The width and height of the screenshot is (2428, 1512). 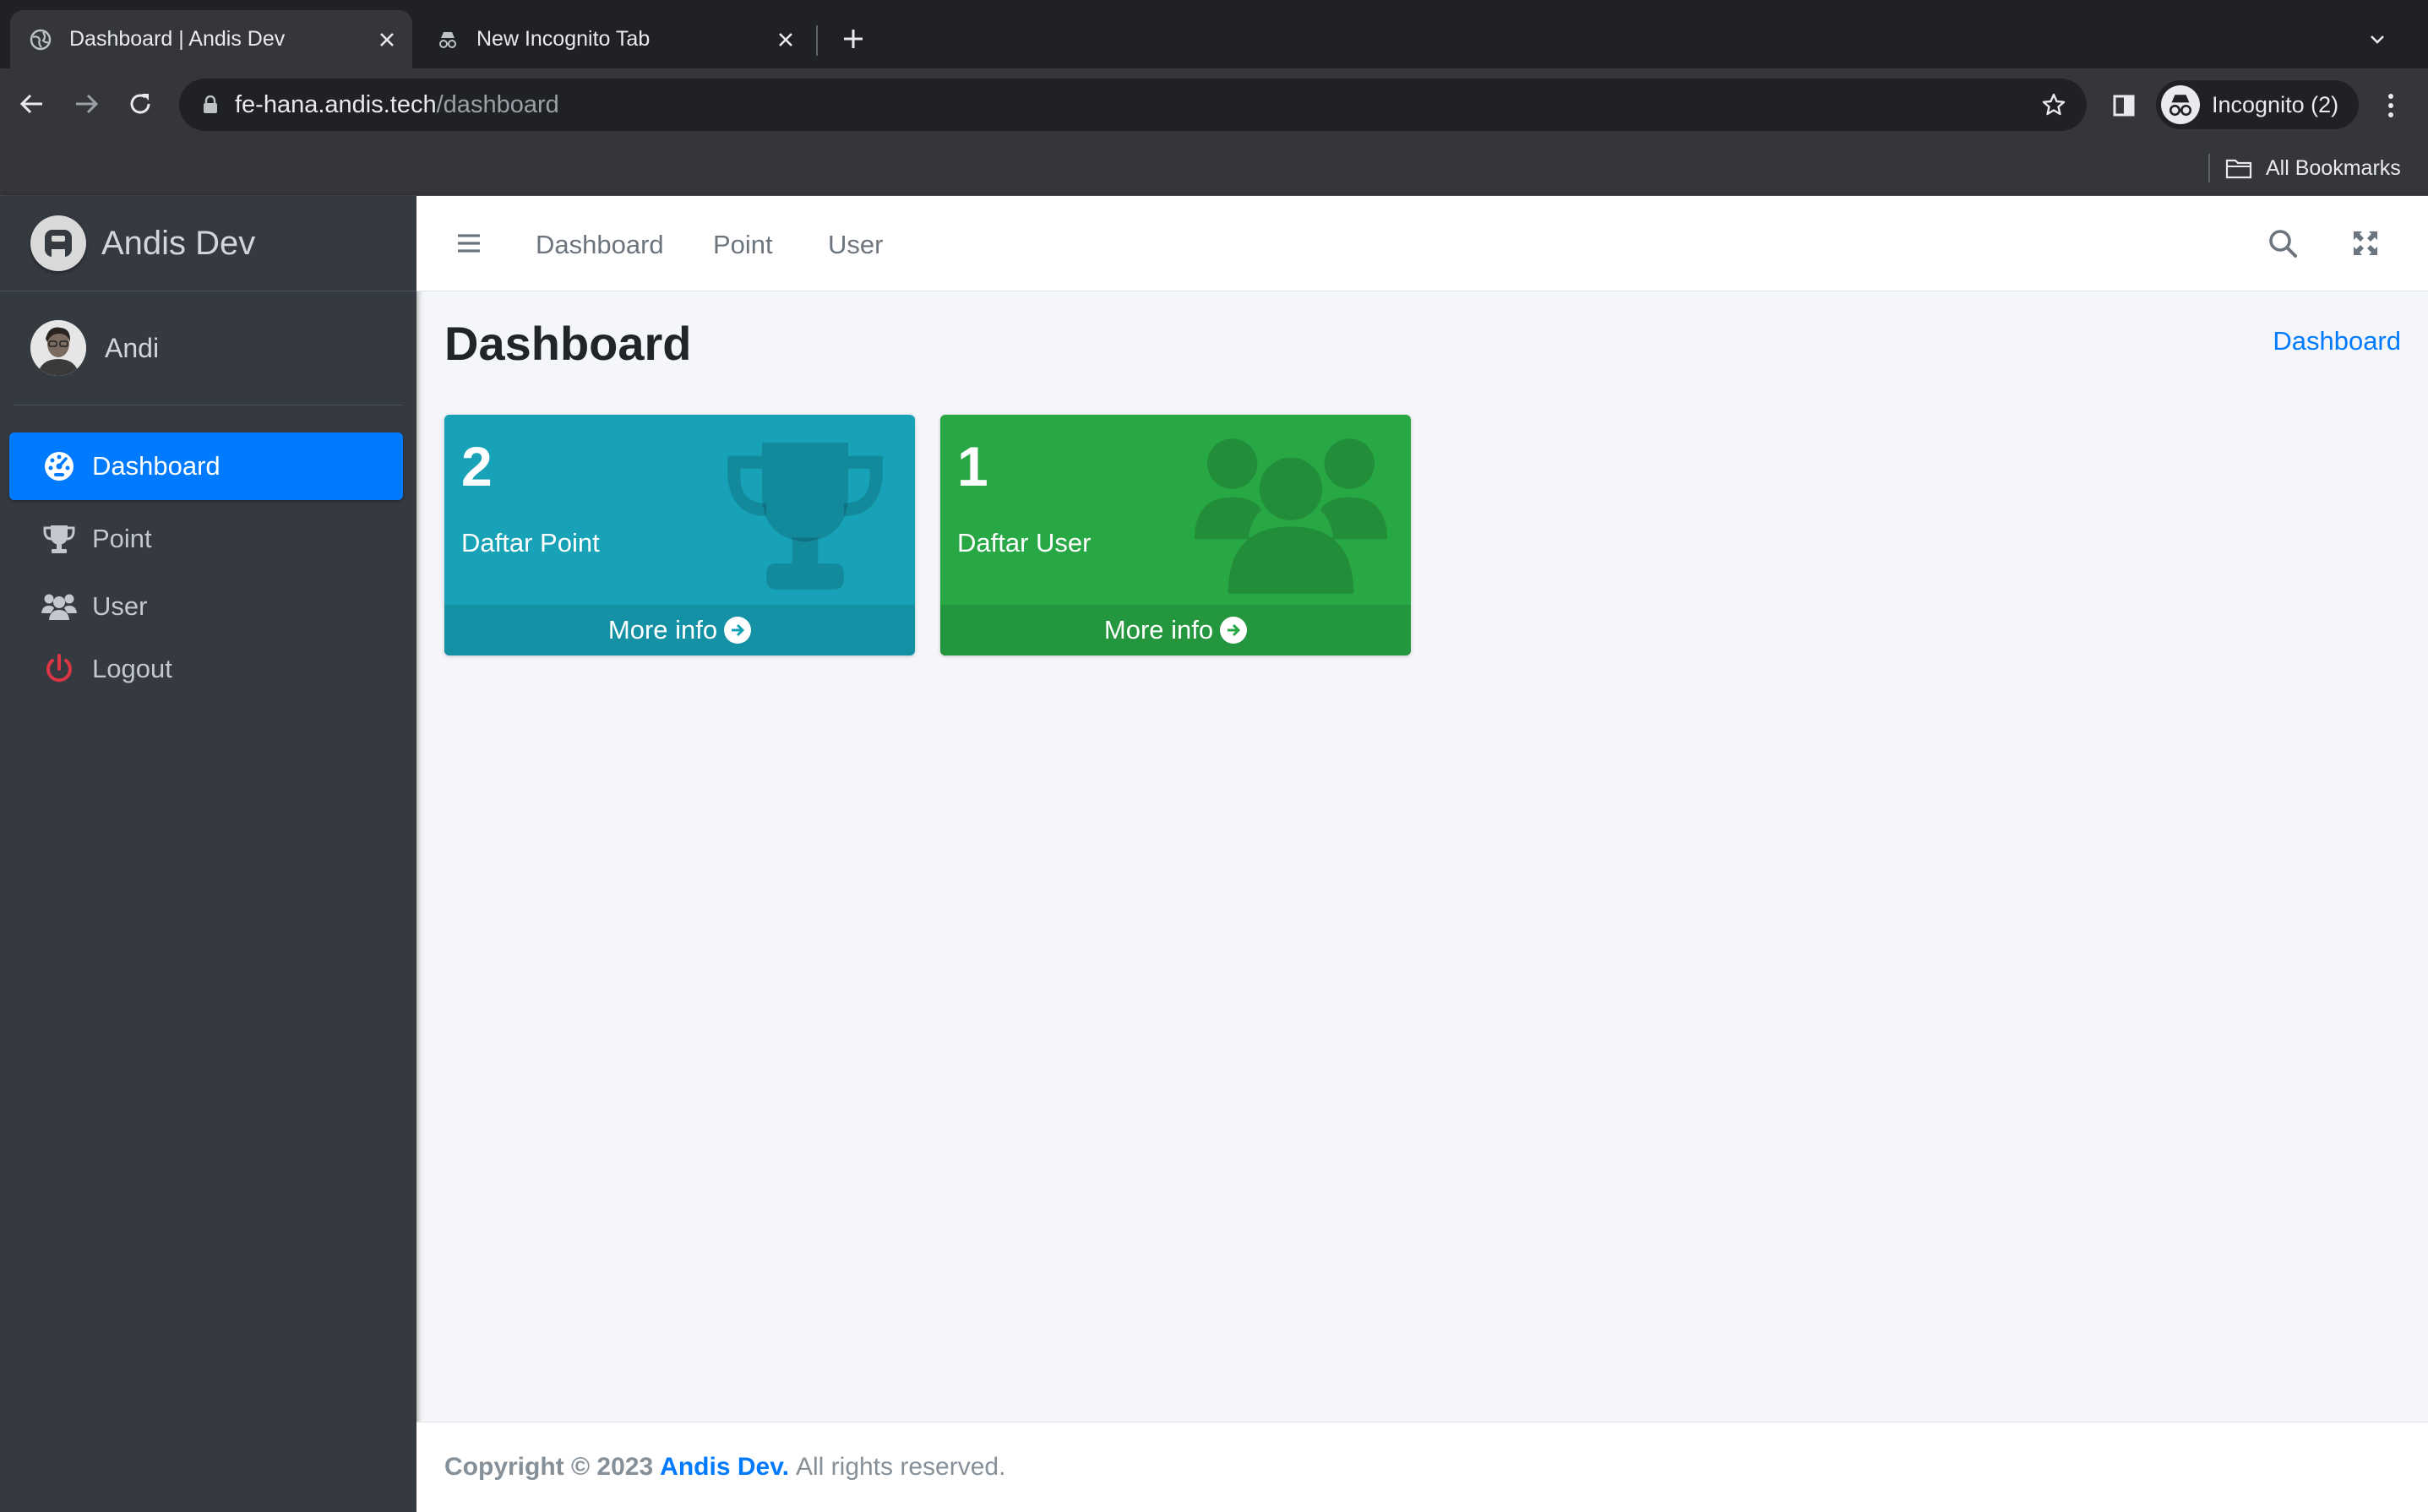 What do you see at coordinates (206, 539) in the screenshot?
I see `sidebar-item-point: Point` at bounding box center [206, 539].